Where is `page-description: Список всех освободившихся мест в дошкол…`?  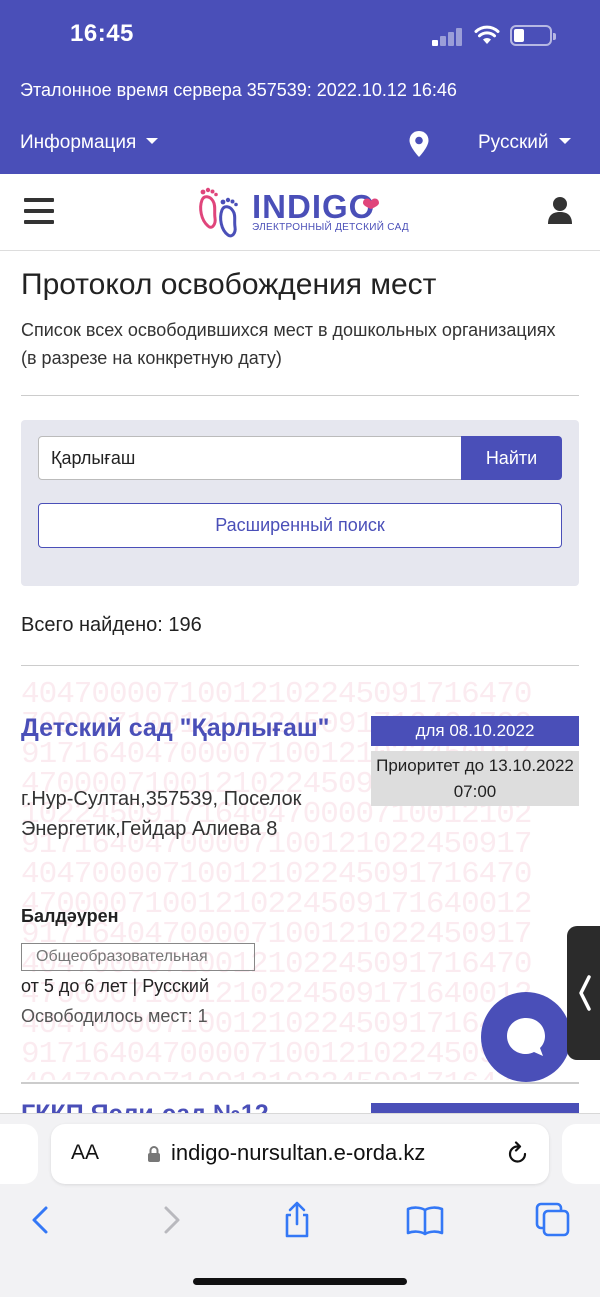 page-description: Список всех освободившихся мест в дошкол… is located at coordinates (288, 344).